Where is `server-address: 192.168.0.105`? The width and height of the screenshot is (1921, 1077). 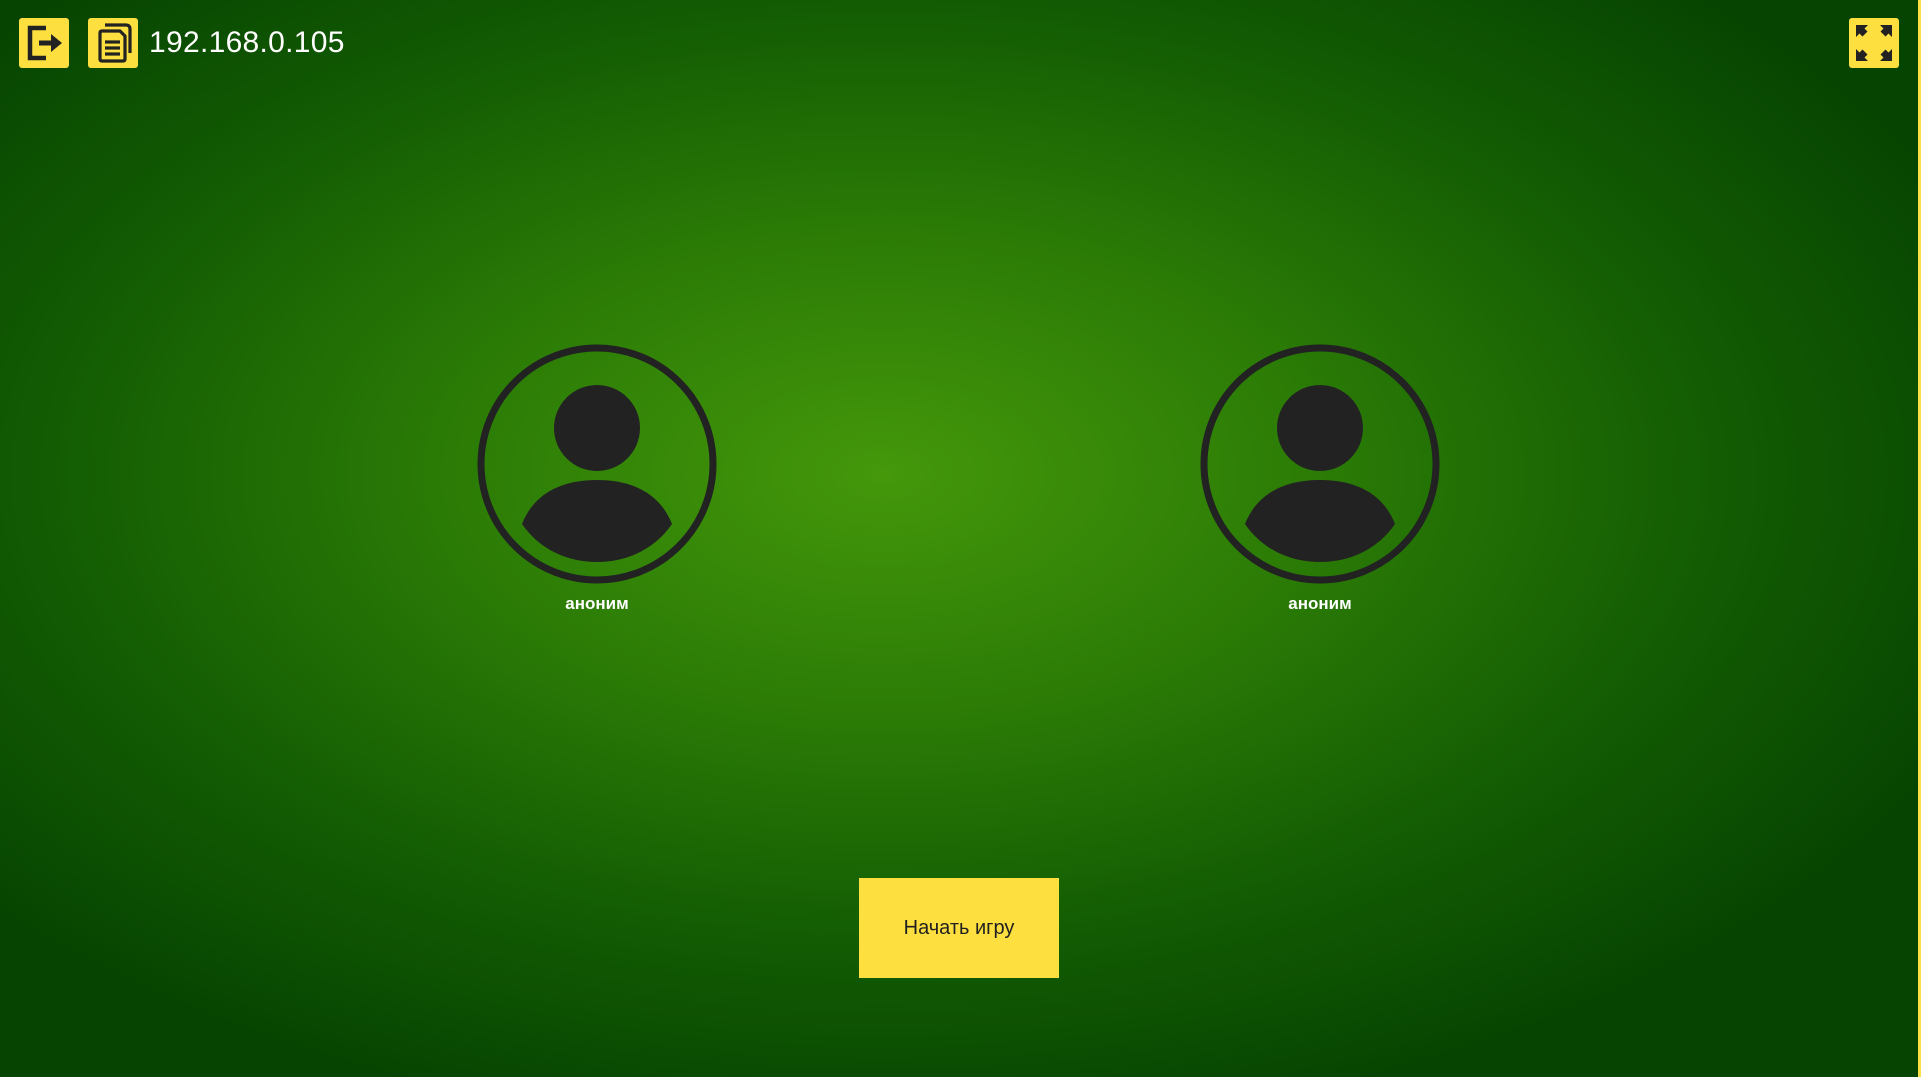
server-address: 192.168.0.105 is located at coordinates (247, 42).